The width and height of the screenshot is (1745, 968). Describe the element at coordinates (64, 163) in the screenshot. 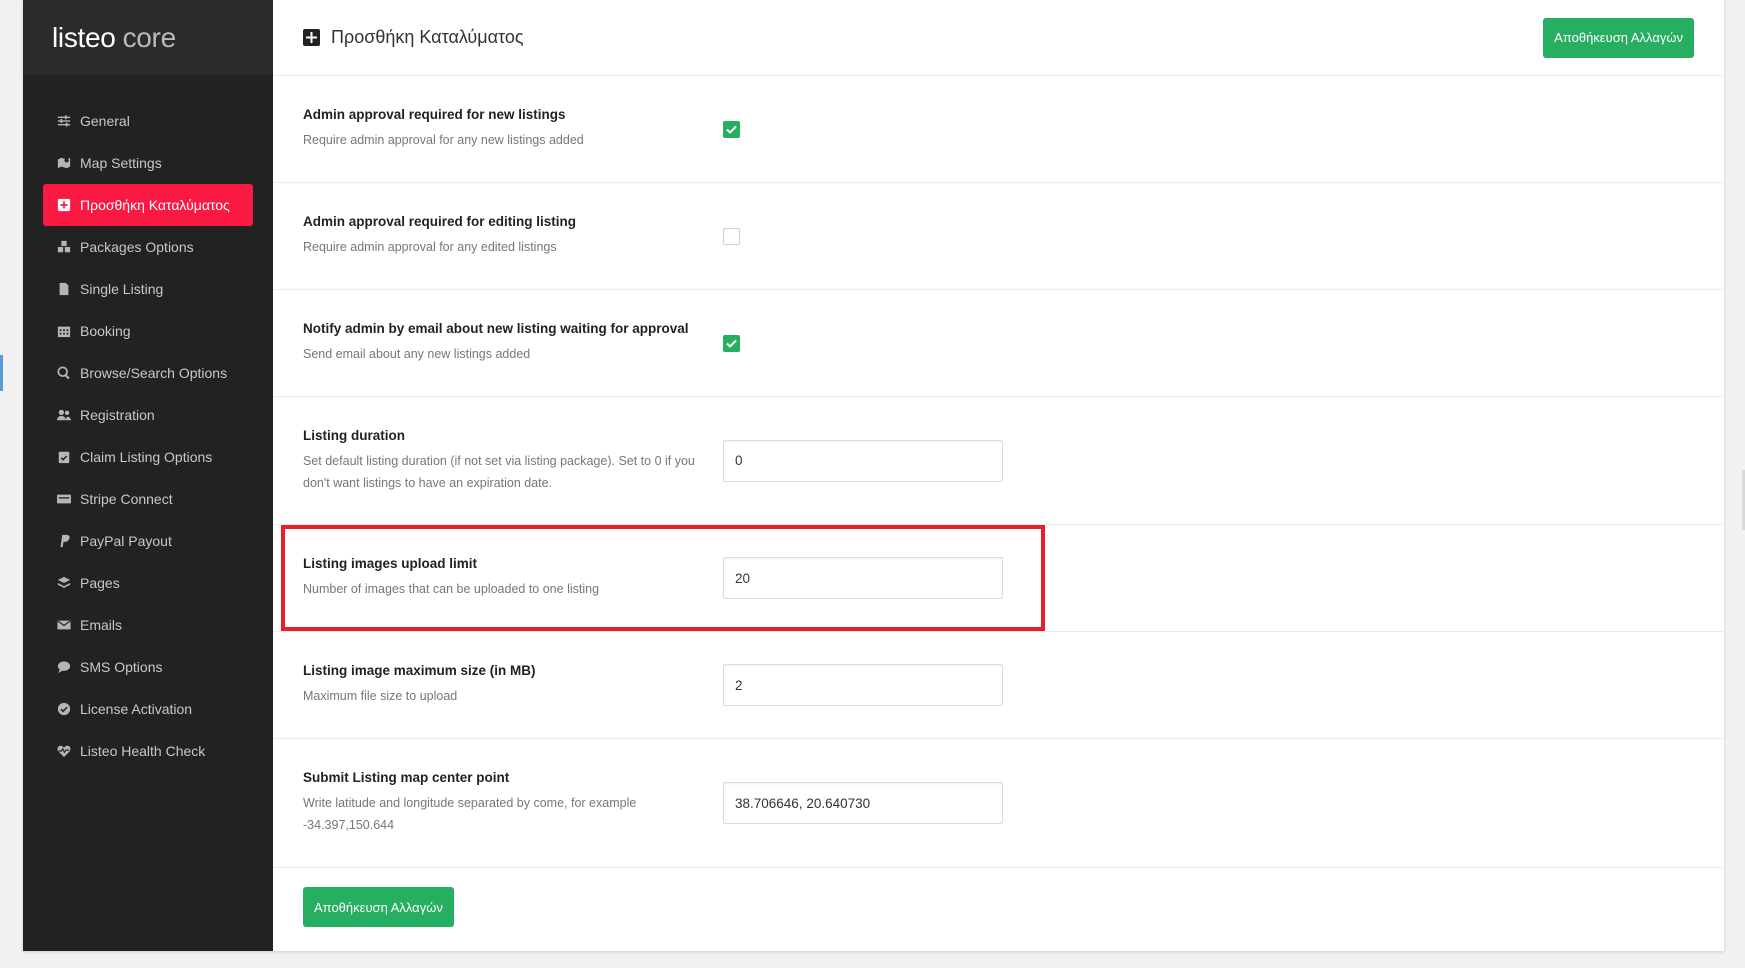

I see `map-icon` at that location.